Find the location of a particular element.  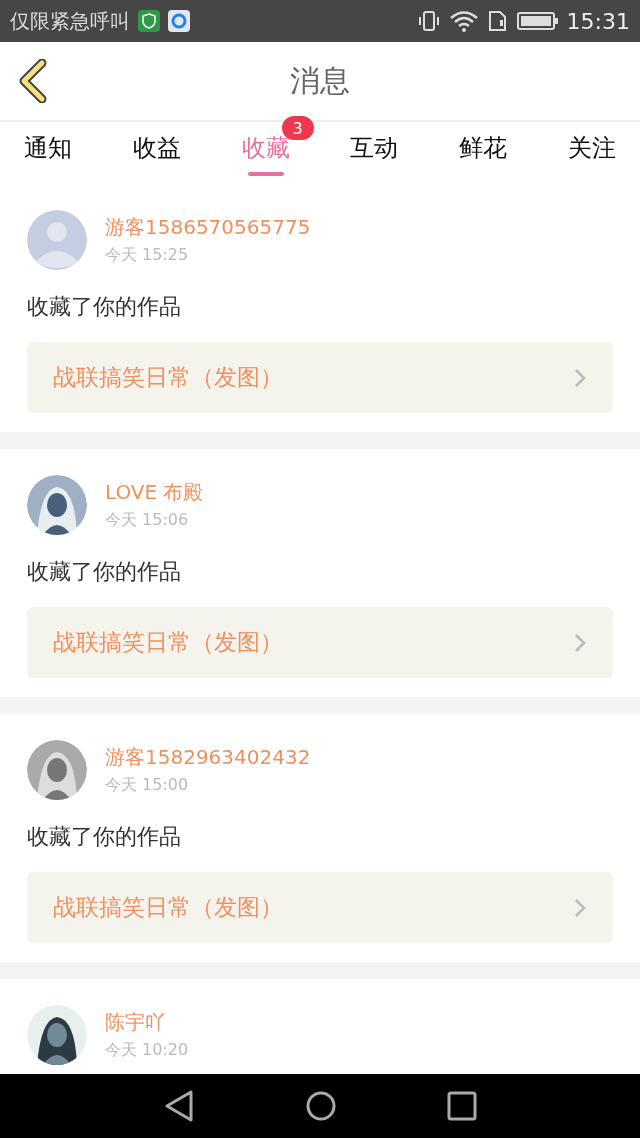

clock-text: 15:31 is located at coordinates (598, 21).